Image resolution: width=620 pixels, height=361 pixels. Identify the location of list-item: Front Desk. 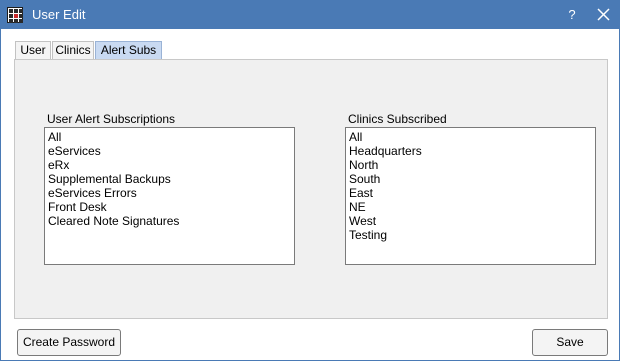
(169, 207).